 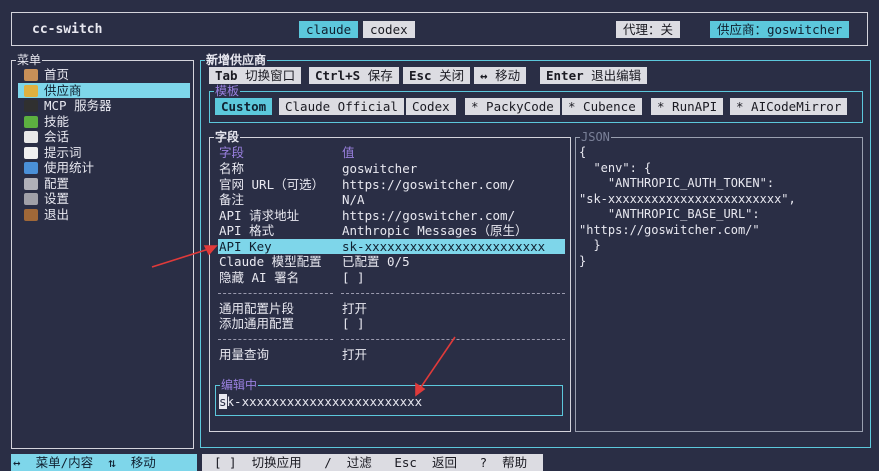 What do you see at coordinates (372, 462) in the screenshot?
I see `status-right: [ ] 切换应用 / 过滤 Esc 返回 ? 帮助` at bounding box center [372, 462].